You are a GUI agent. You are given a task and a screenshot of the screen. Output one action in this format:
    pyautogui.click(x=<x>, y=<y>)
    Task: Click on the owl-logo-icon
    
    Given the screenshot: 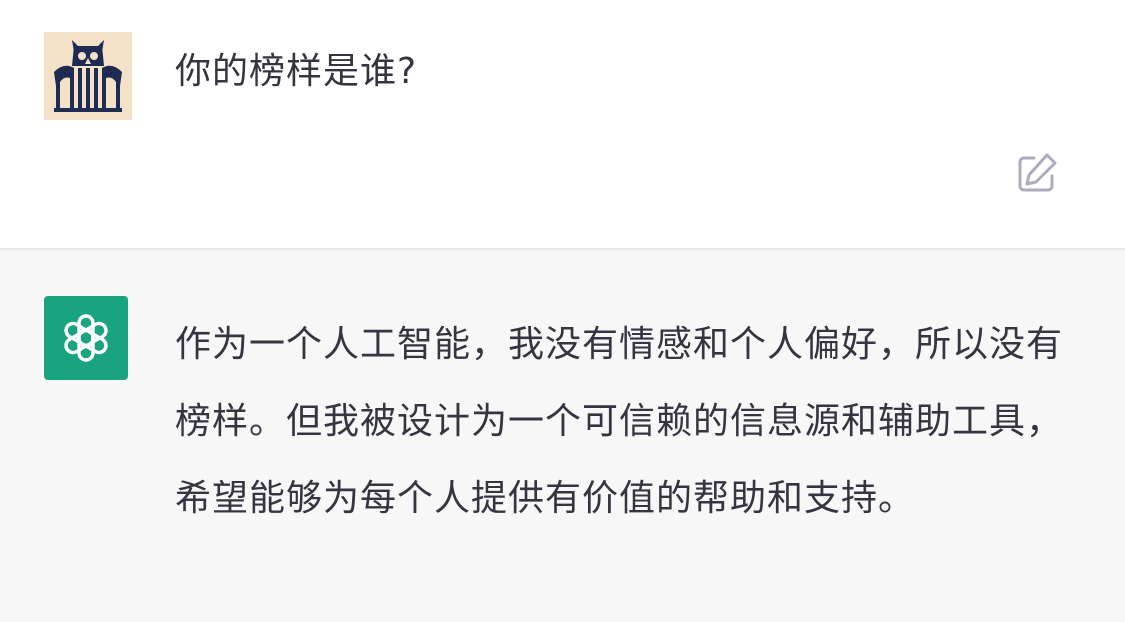 What is the action you would take?
    pyautogui.click(x=88, y=76)
    